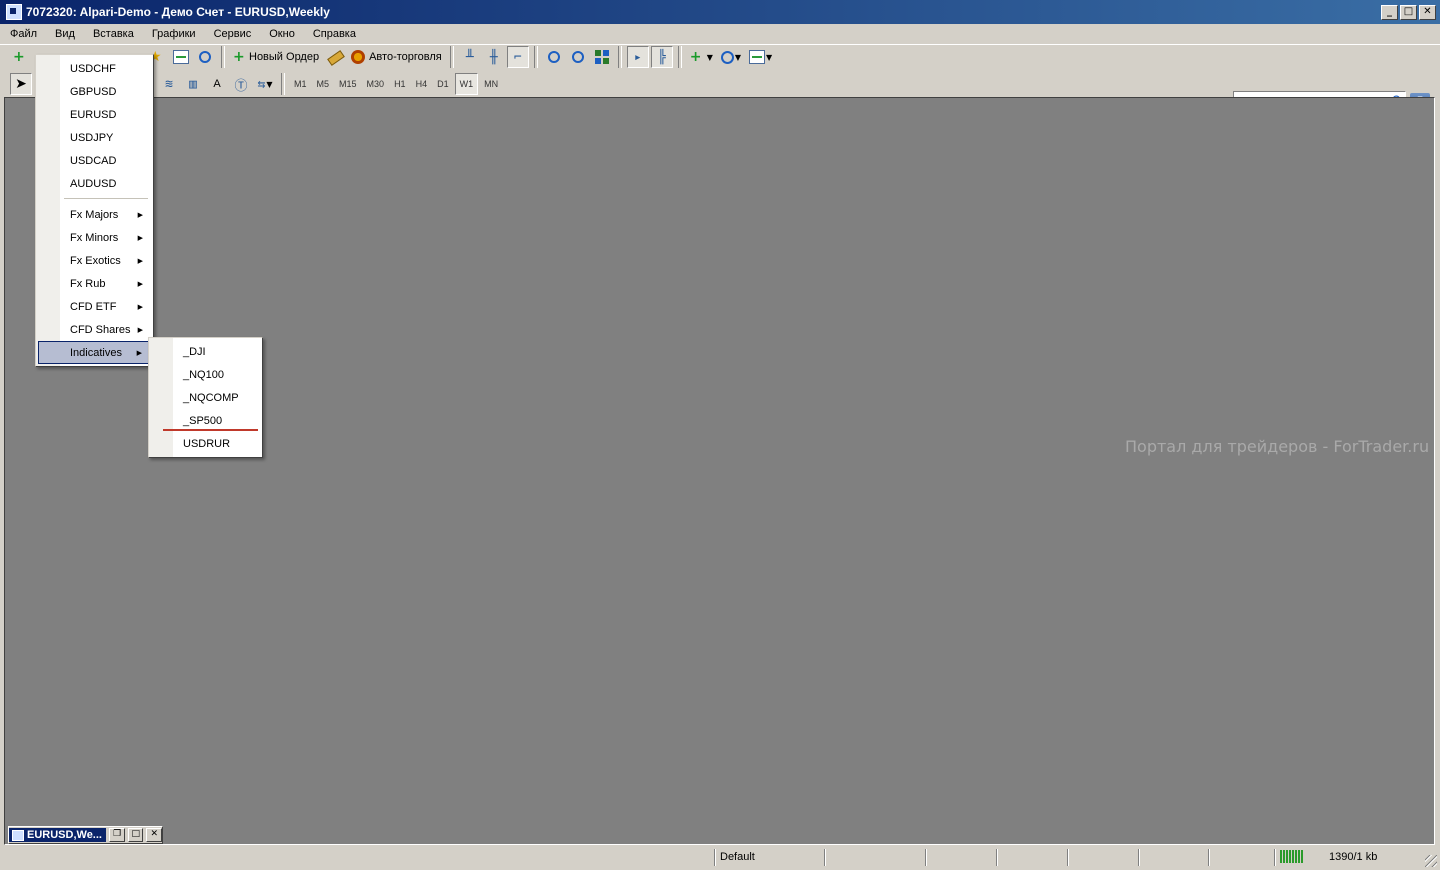 The width and height of the screenshot is (1440, 870). What do you see at coordinates (22, 34) in the screenshot?
I see `menu-file: Файл` at bounding box center [22, 34].